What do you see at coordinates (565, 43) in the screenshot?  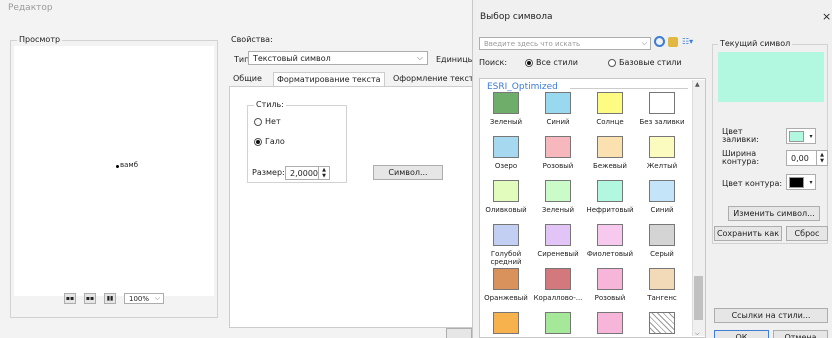 I see `search-input: Введите здесь что искать ⌵` at bounding box center [565, 43].